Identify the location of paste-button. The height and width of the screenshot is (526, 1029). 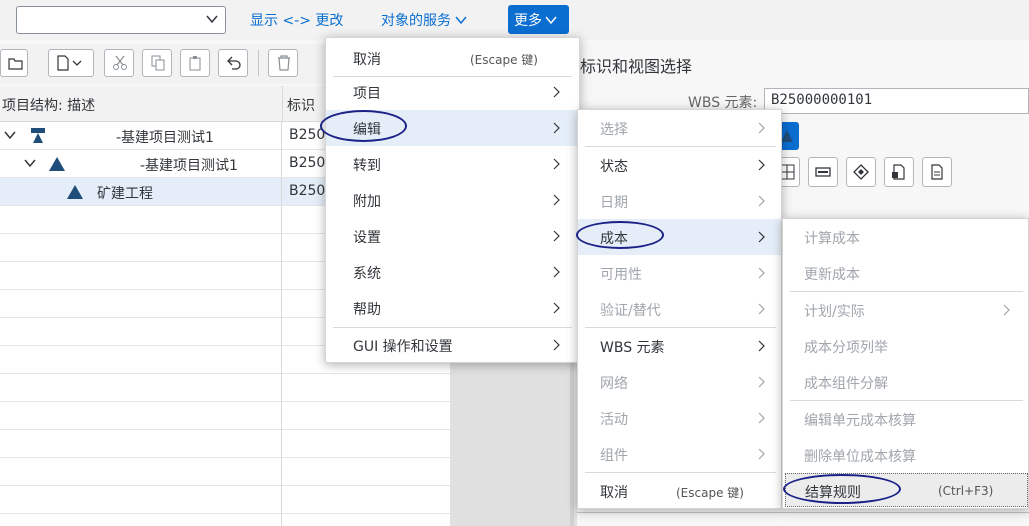
(195, 63).